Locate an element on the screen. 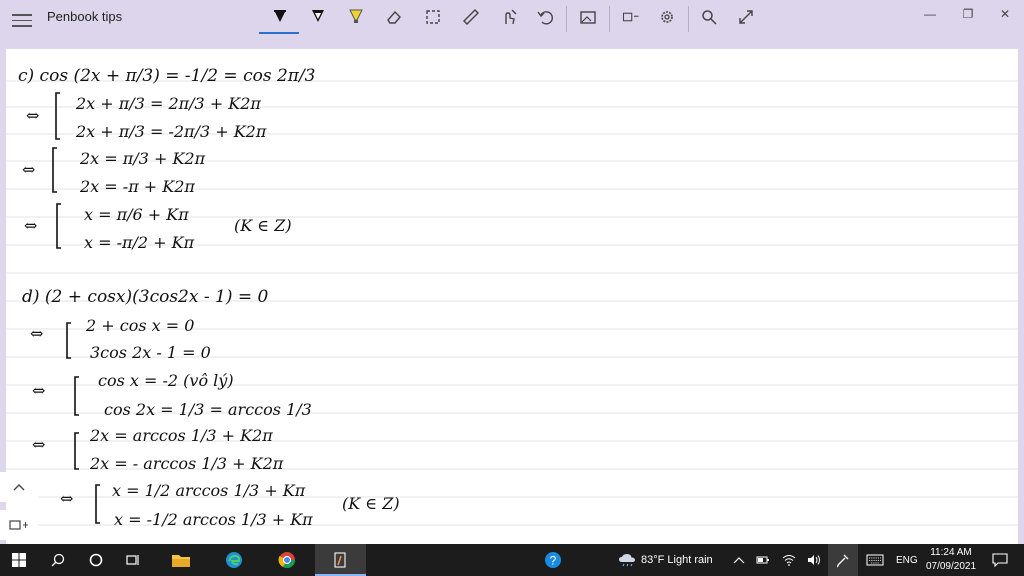  penbook-icon is located at coordinates (340, 560).